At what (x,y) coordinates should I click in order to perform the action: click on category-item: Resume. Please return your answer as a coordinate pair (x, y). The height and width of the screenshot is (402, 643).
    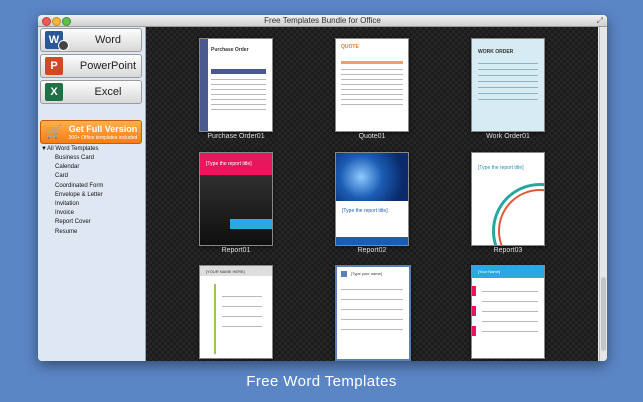
    Looking at the image, I should click on (91, 232).